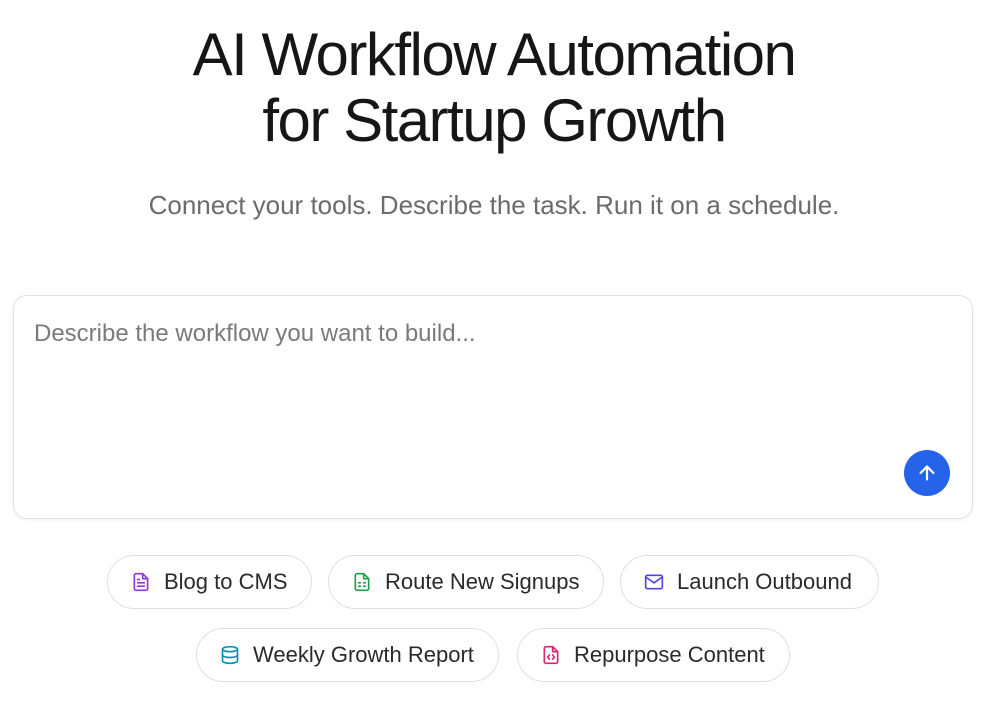 The width and height of the screenshot is (1000, 720). What do you see at coordinates (551, 655) in the screenshot?
I see `code-file-icon` at bounding box center [551, 655].